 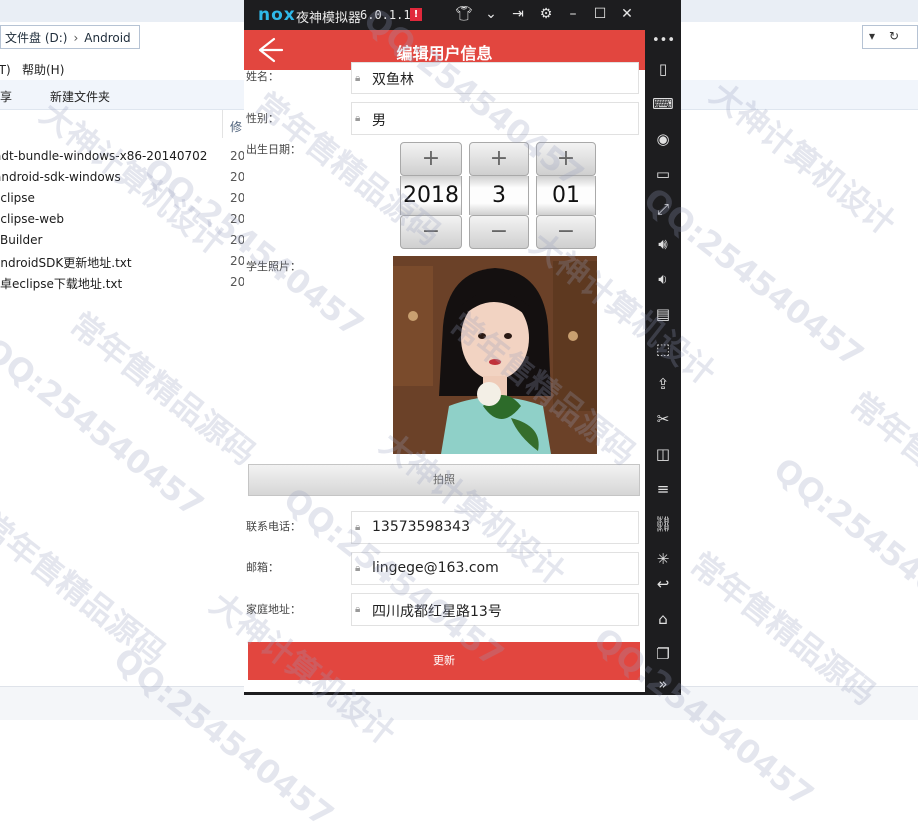 What do you see at coordinates (663, 419) in the screenshot?
I see `scissors-icon: ✂` at bounding box center [663, 419].